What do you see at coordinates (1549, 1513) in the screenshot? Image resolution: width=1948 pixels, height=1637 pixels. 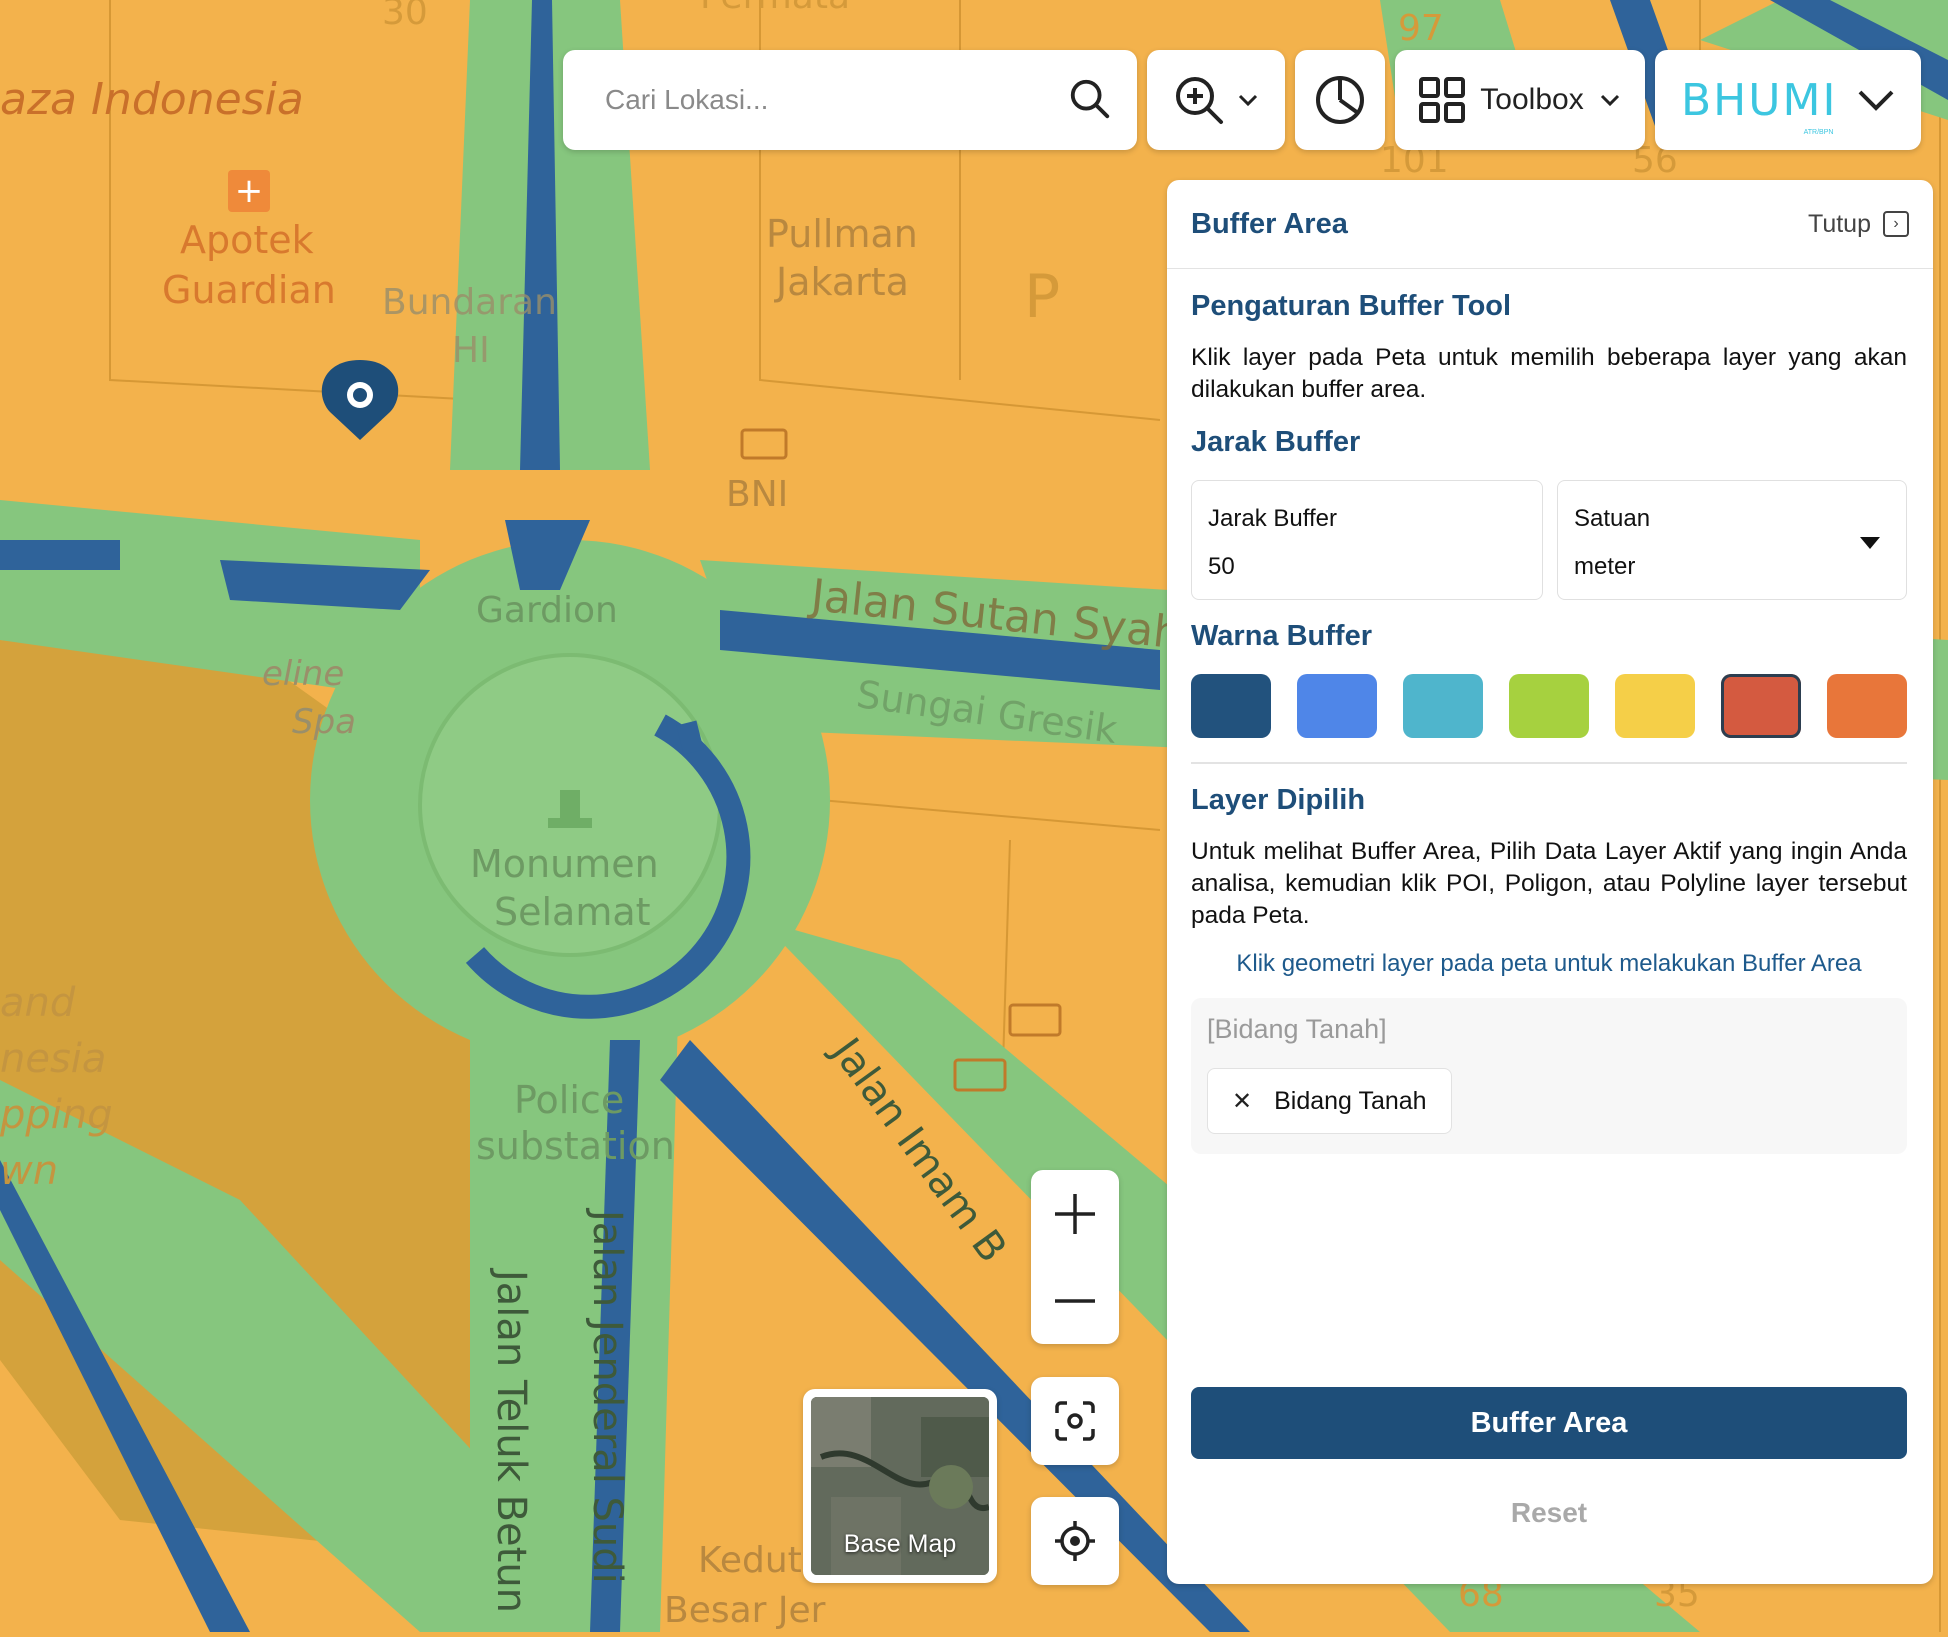 I see `reset-button: Reset` at bounding box center [1549, 1513].